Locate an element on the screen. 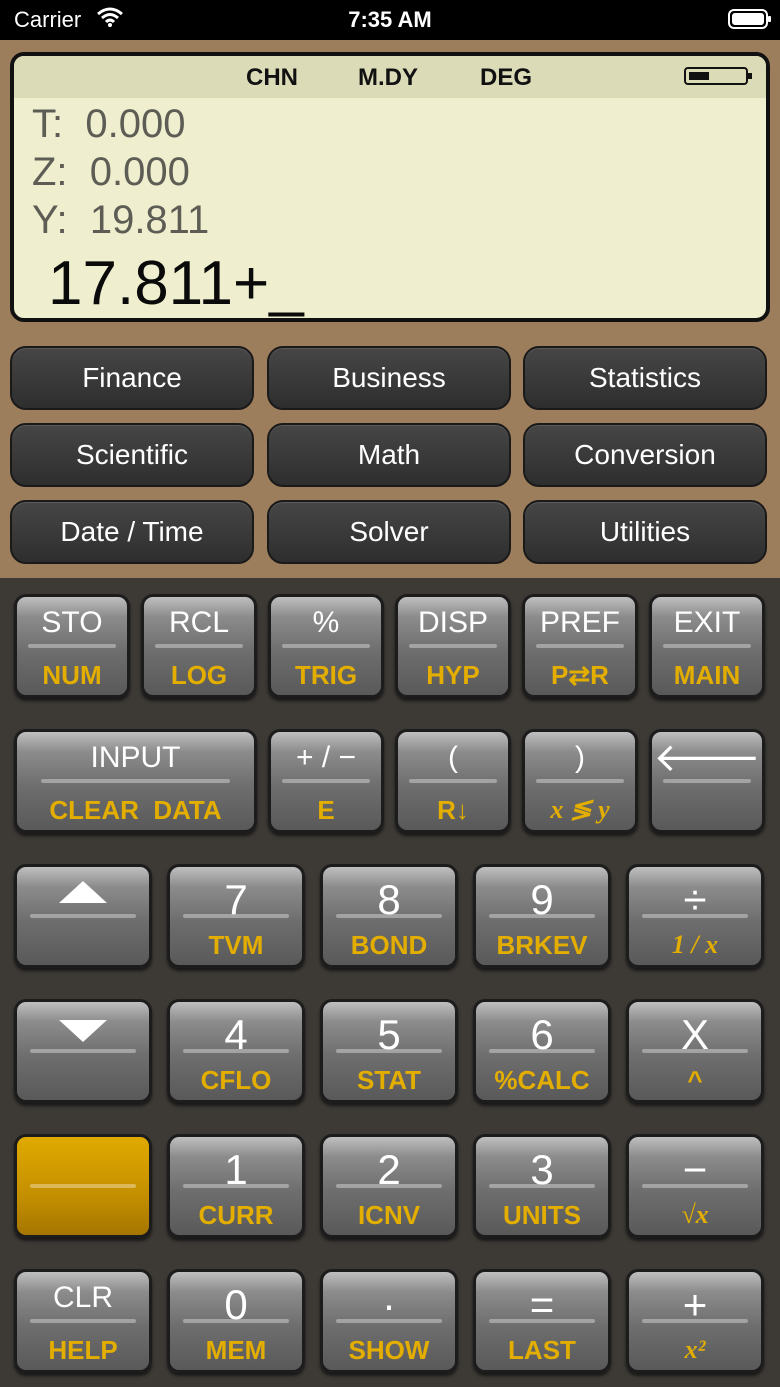 The image size is (780, 1387). lcd-indicator-bar: CHN M.DY DEG is located at coordinates (390, 77).